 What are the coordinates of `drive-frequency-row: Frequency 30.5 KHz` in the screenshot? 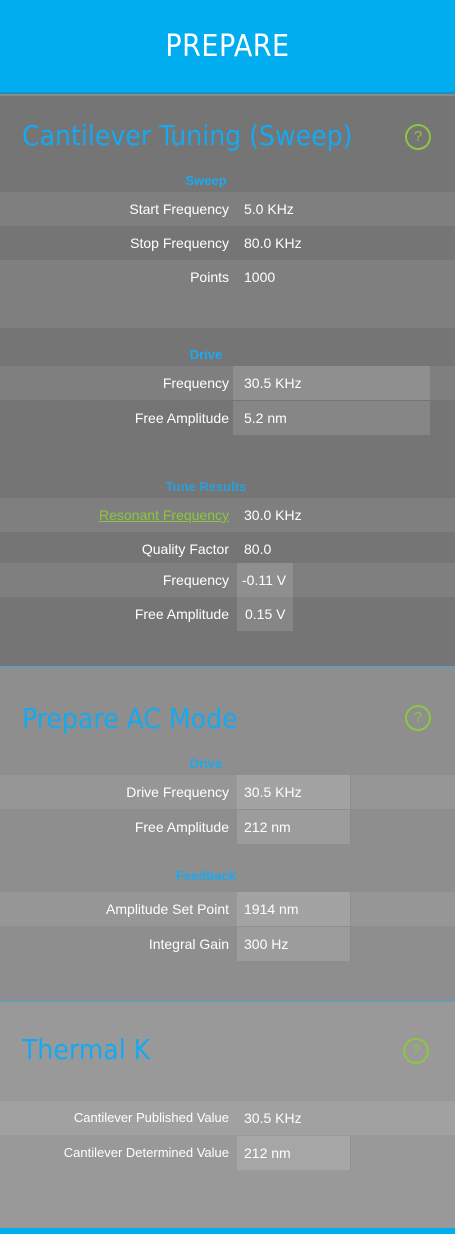 It's located at (227, 383).